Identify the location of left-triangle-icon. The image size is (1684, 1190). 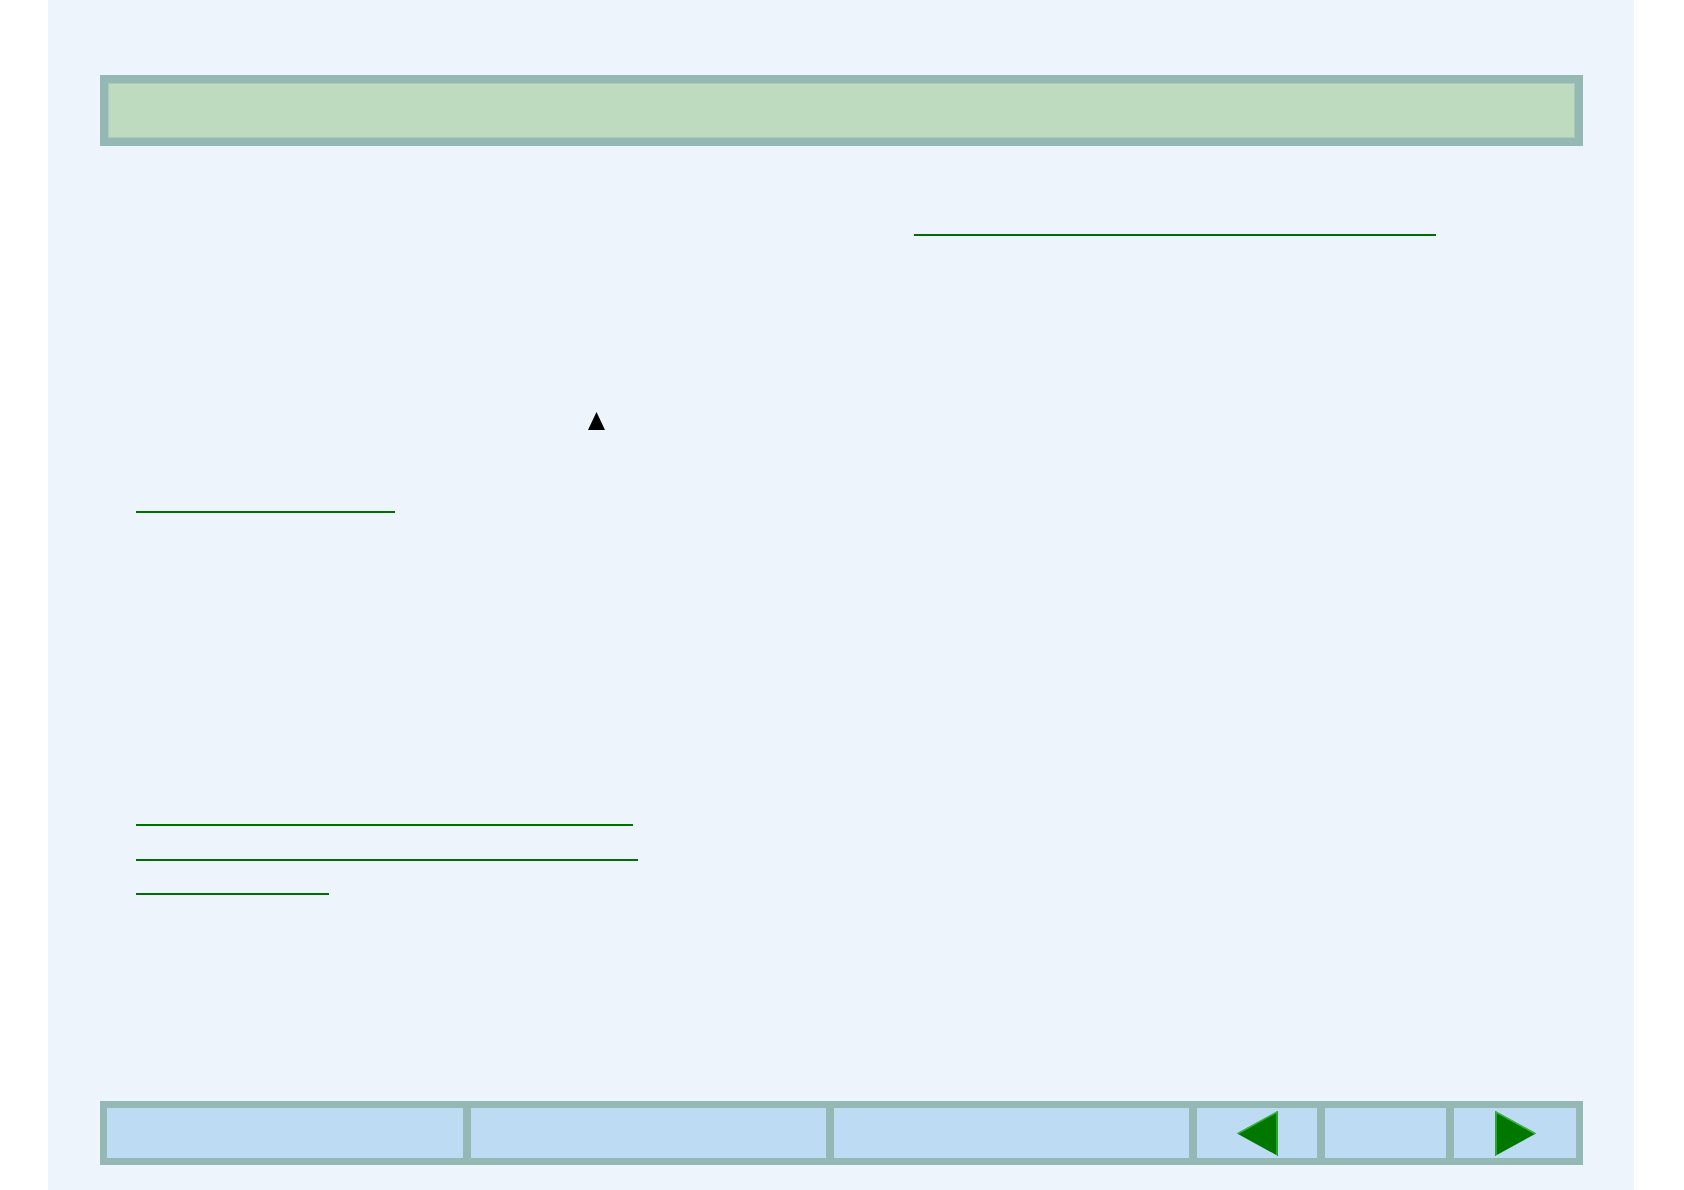
(1257, 1133).